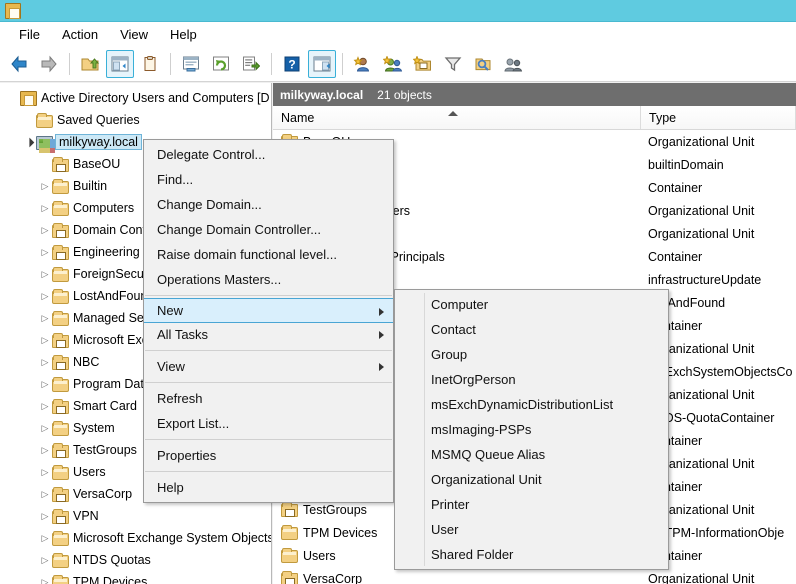 The image size is (796, 584). Describe the element at coordinates (483, 64) in the screenshot. I see `find-icon` at that location.